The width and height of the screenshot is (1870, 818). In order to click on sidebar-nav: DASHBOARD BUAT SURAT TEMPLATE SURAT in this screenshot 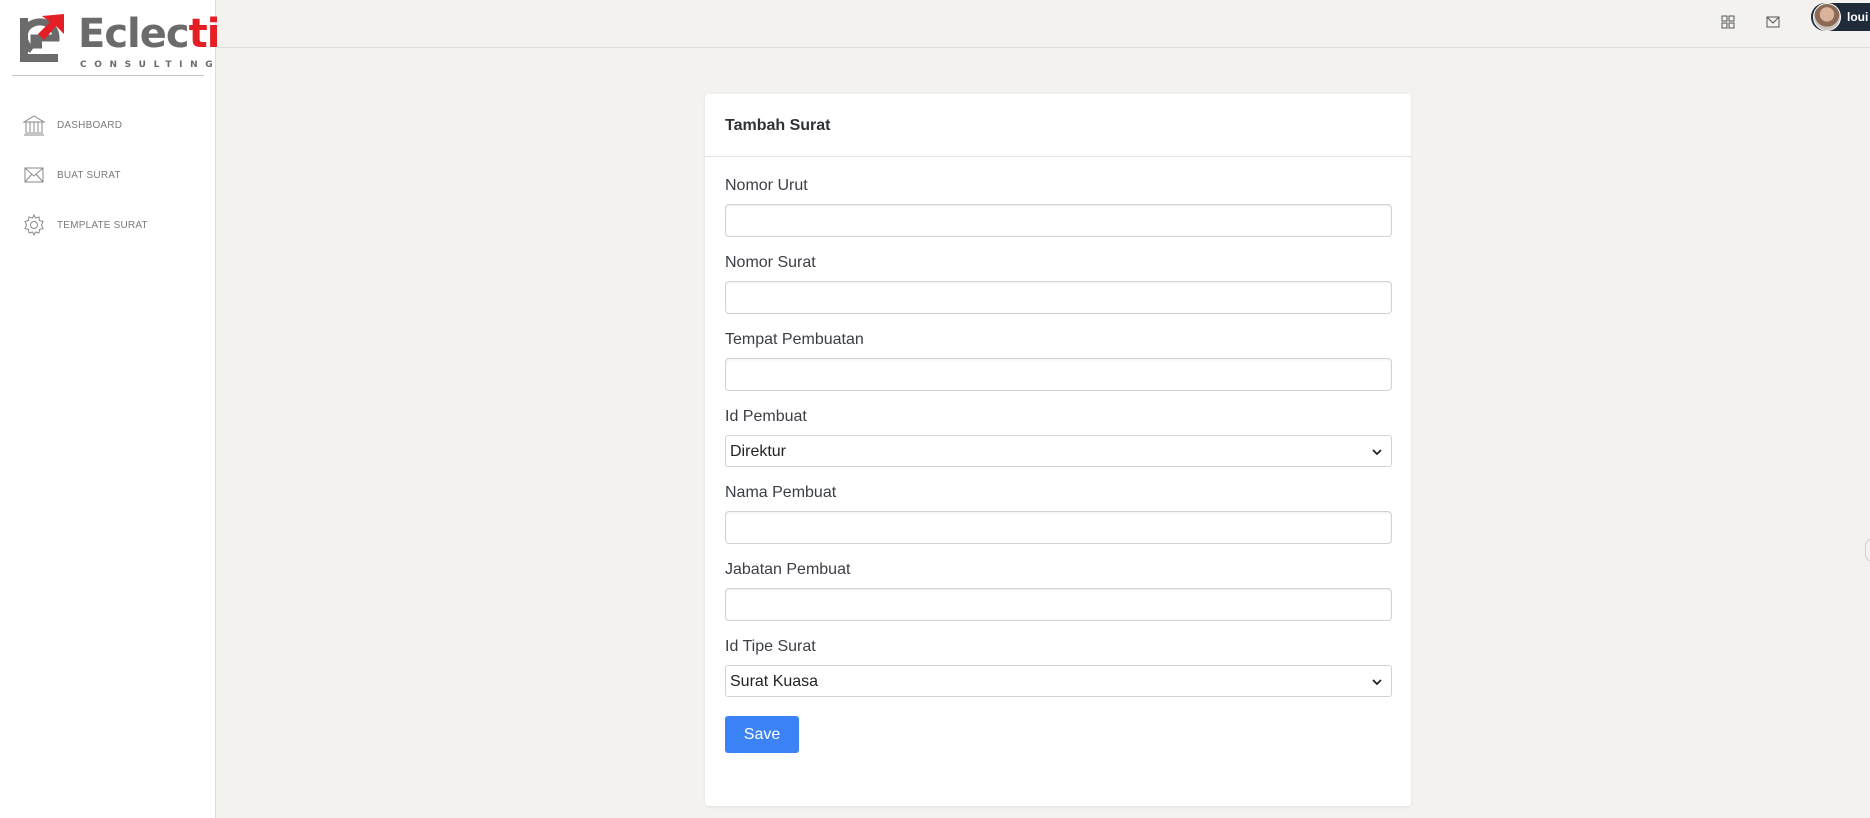, I will do `click(108, 175)`.